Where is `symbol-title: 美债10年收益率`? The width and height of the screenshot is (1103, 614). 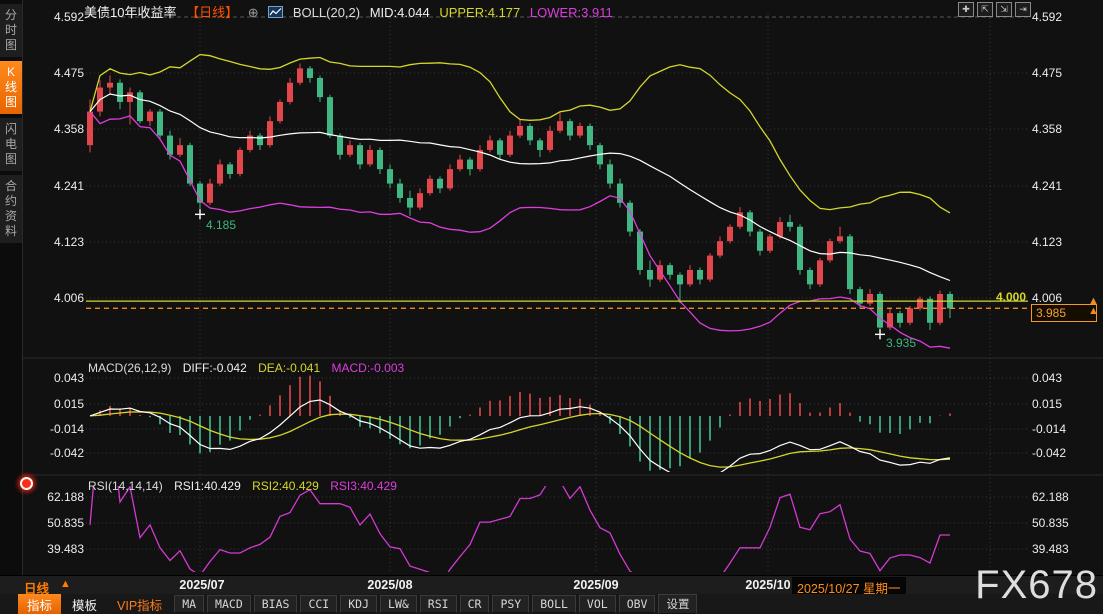 symbol-title: 美债10年收益率 is located at coordinates (130, 12).